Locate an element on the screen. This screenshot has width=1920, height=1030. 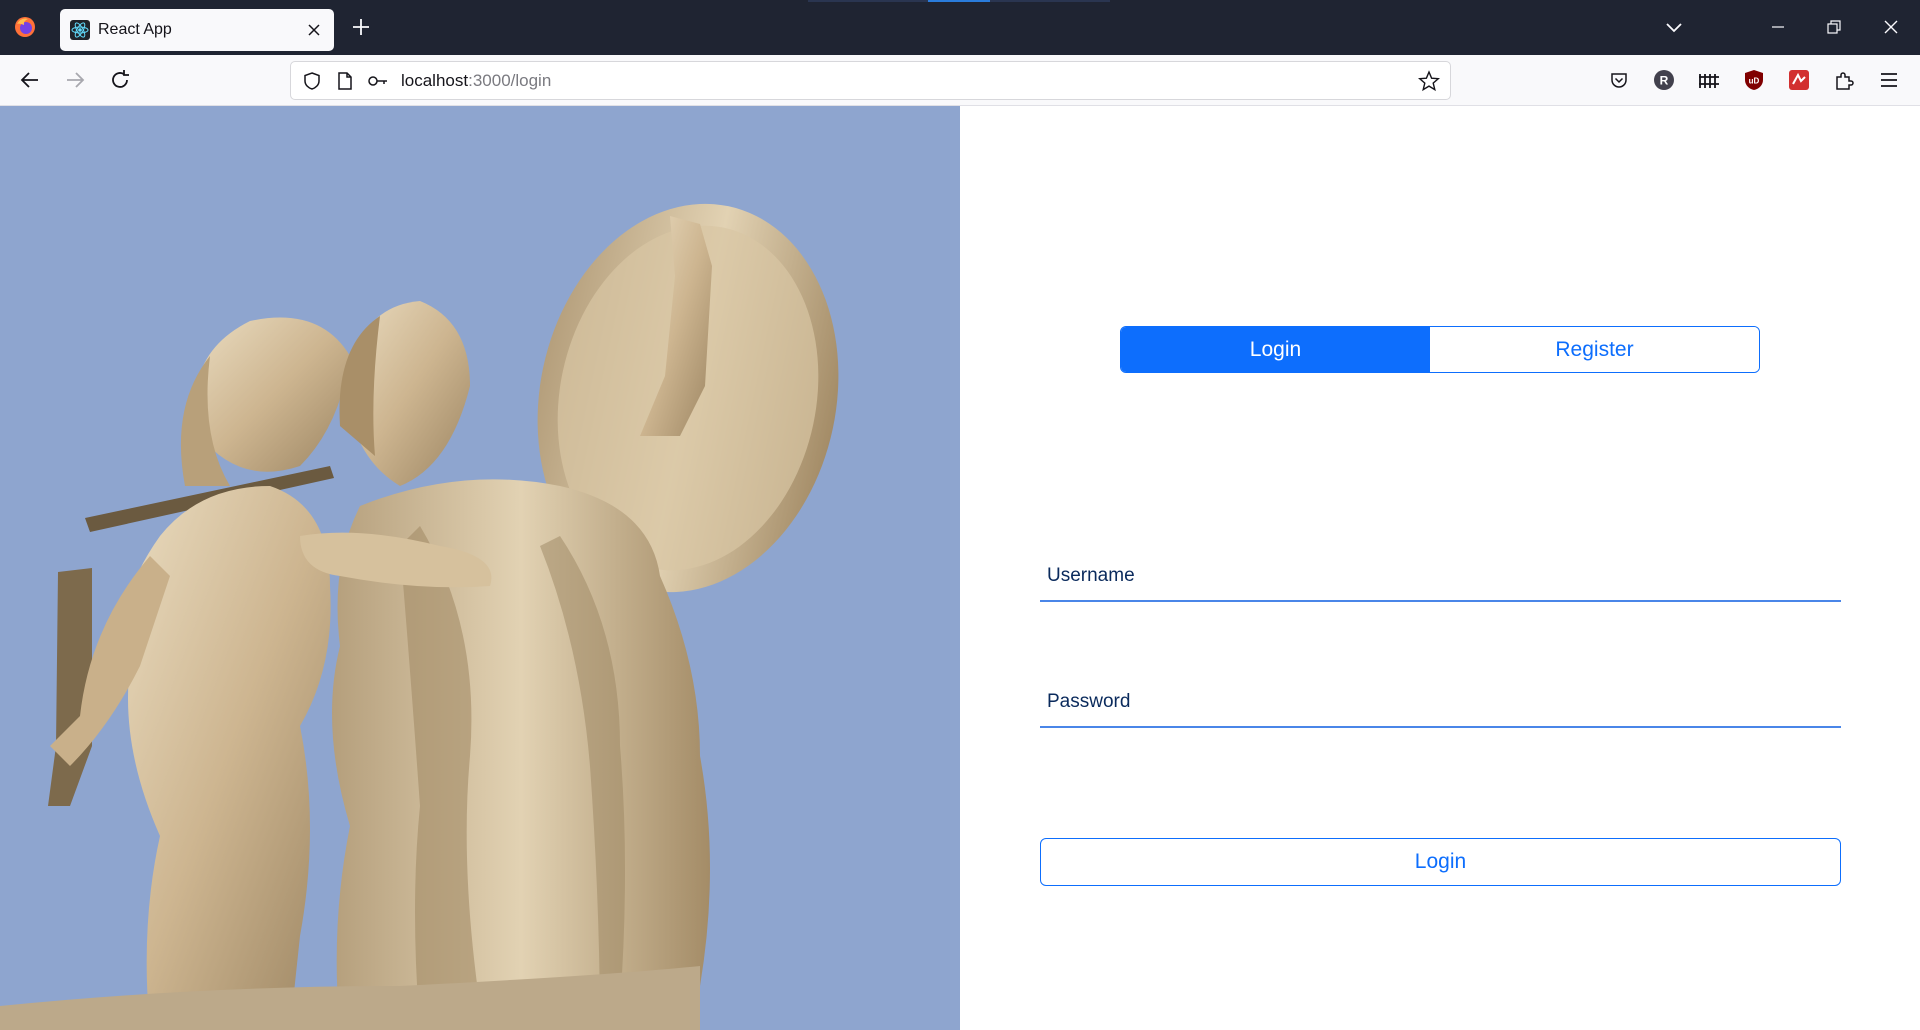
browser-toolbar: localhost:3000/login R uD is located at coordinates (960, 80).